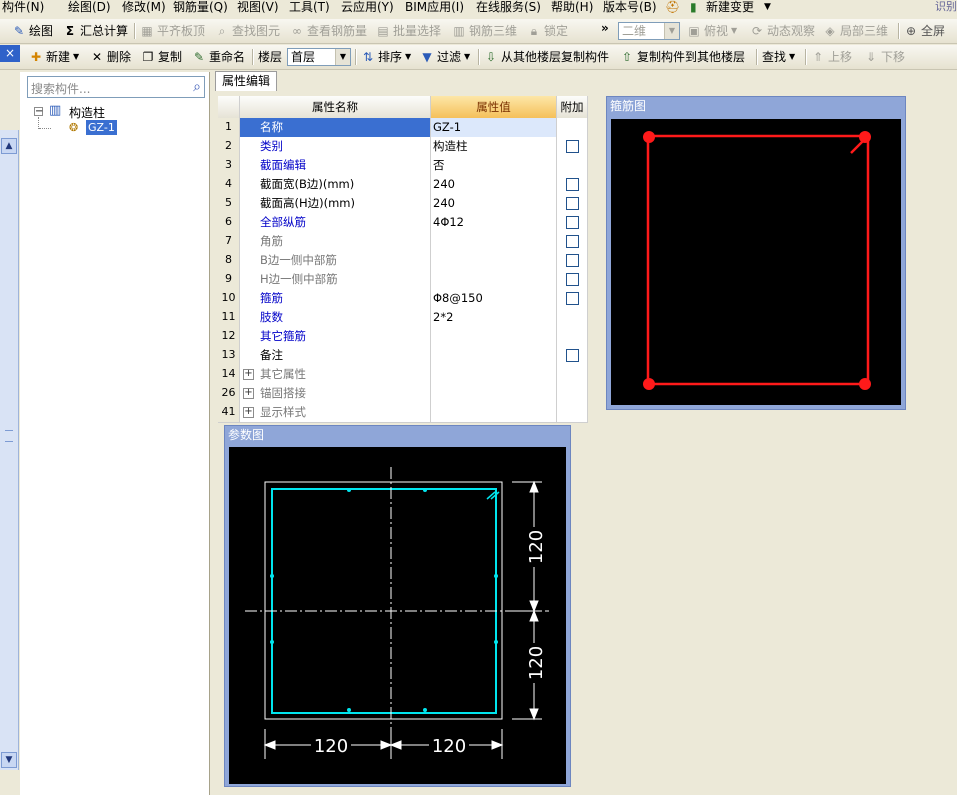 This screenshot has height=795, width=957. What do you see at coordinates (335, 184) in the screenshot?
I see `property-name: 截面宽(B边)(mm)` at bounding box center [335, 184].